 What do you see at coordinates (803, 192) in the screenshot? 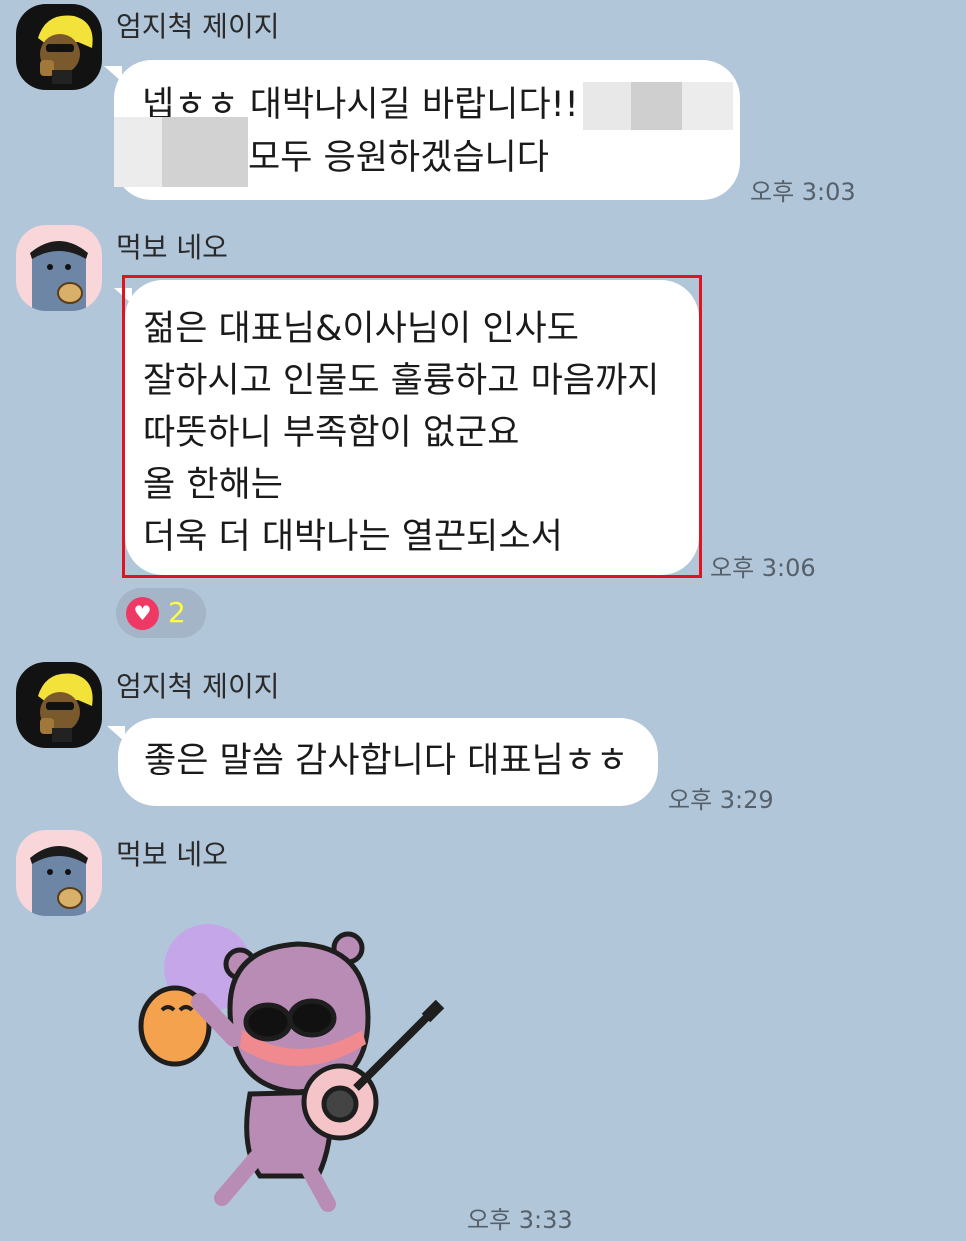
I see `message-time: 오후 3:03` at bounding box center [803, 192].